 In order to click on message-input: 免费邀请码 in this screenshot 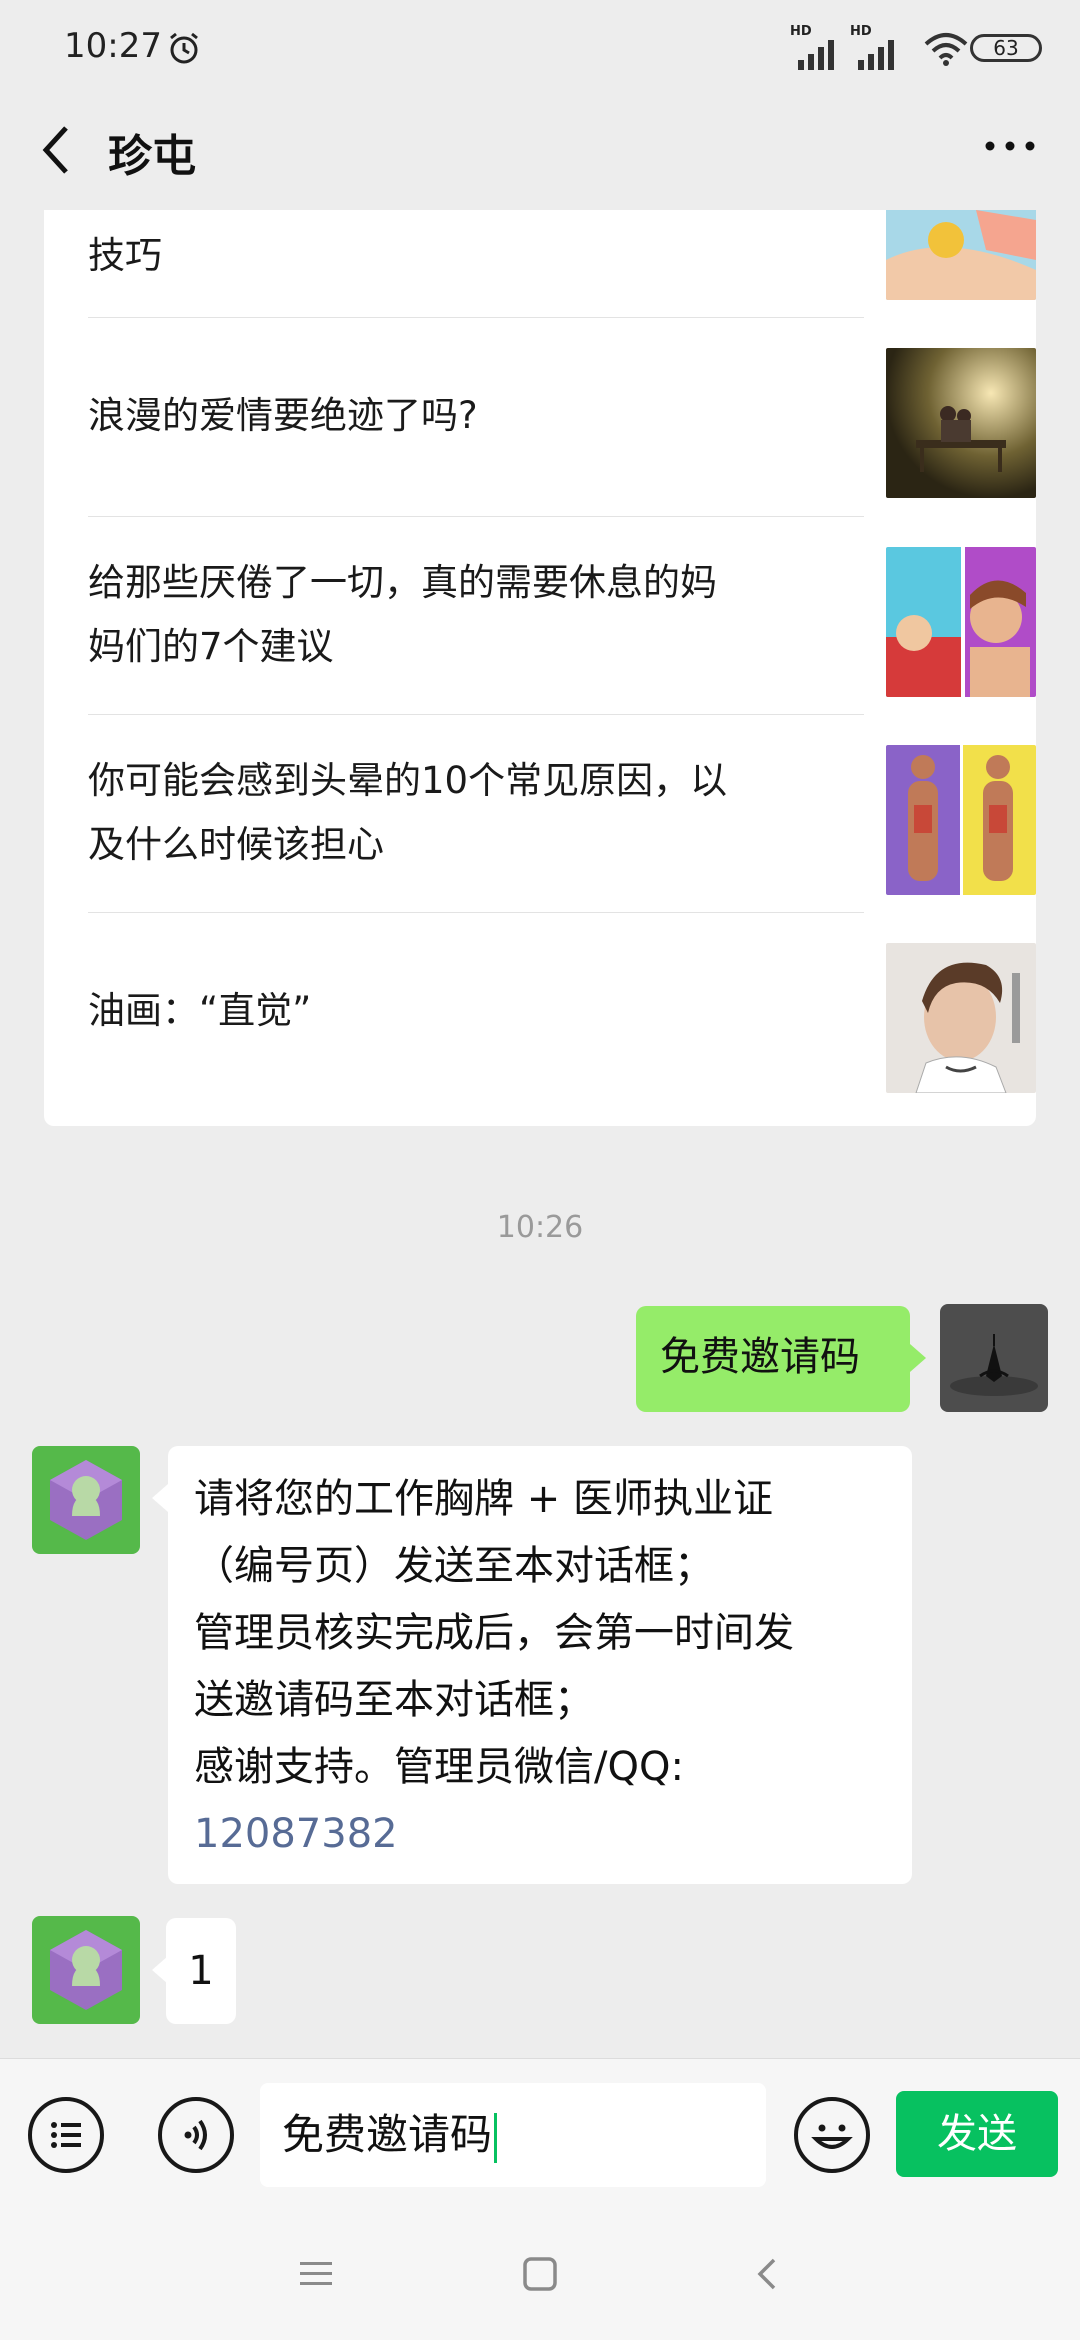, I will do `click(513, 2135)`.